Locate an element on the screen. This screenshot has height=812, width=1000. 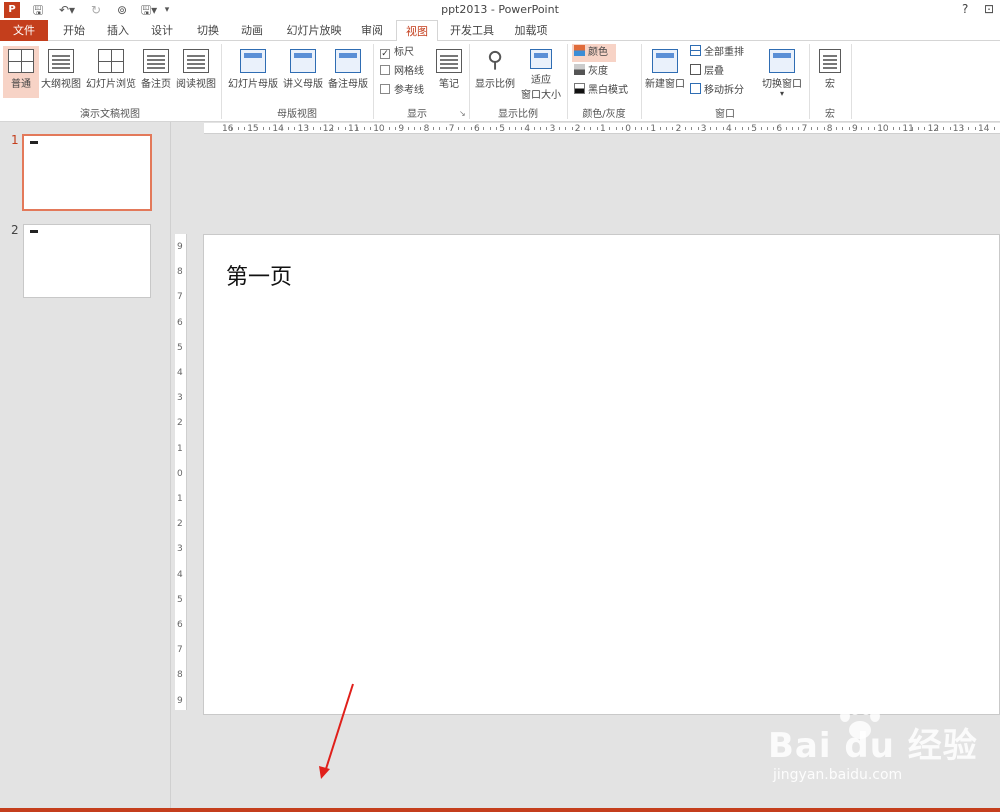
group-label-zoom: 显示比例 is located at coordinates (518, 114).